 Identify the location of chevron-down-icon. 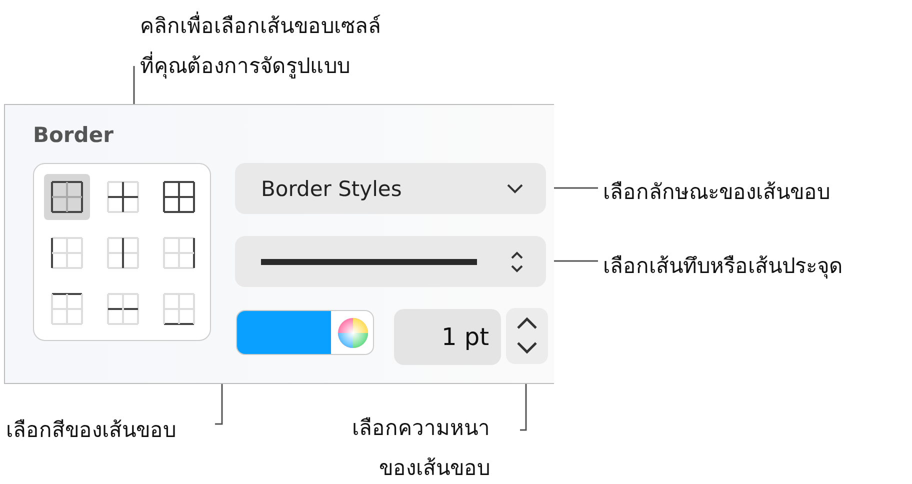
(515, 189).